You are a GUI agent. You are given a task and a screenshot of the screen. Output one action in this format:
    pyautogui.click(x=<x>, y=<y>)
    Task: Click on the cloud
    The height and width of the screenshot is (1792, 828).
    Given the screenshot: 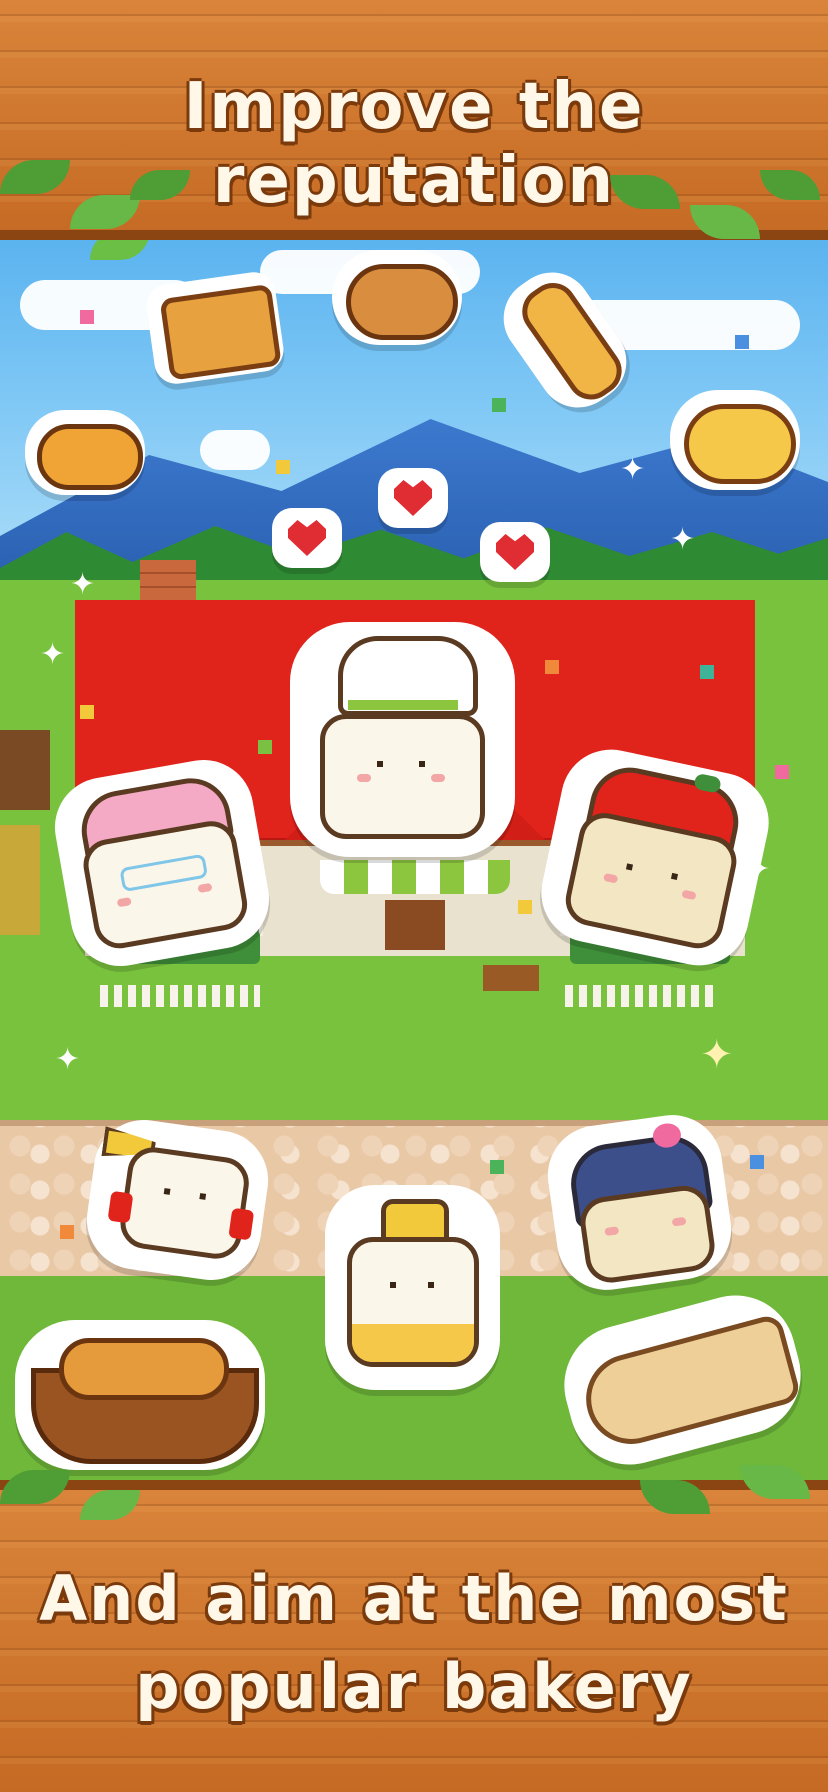 What is the action you would take?
    pyautogui.click(x=235, y=450)
    